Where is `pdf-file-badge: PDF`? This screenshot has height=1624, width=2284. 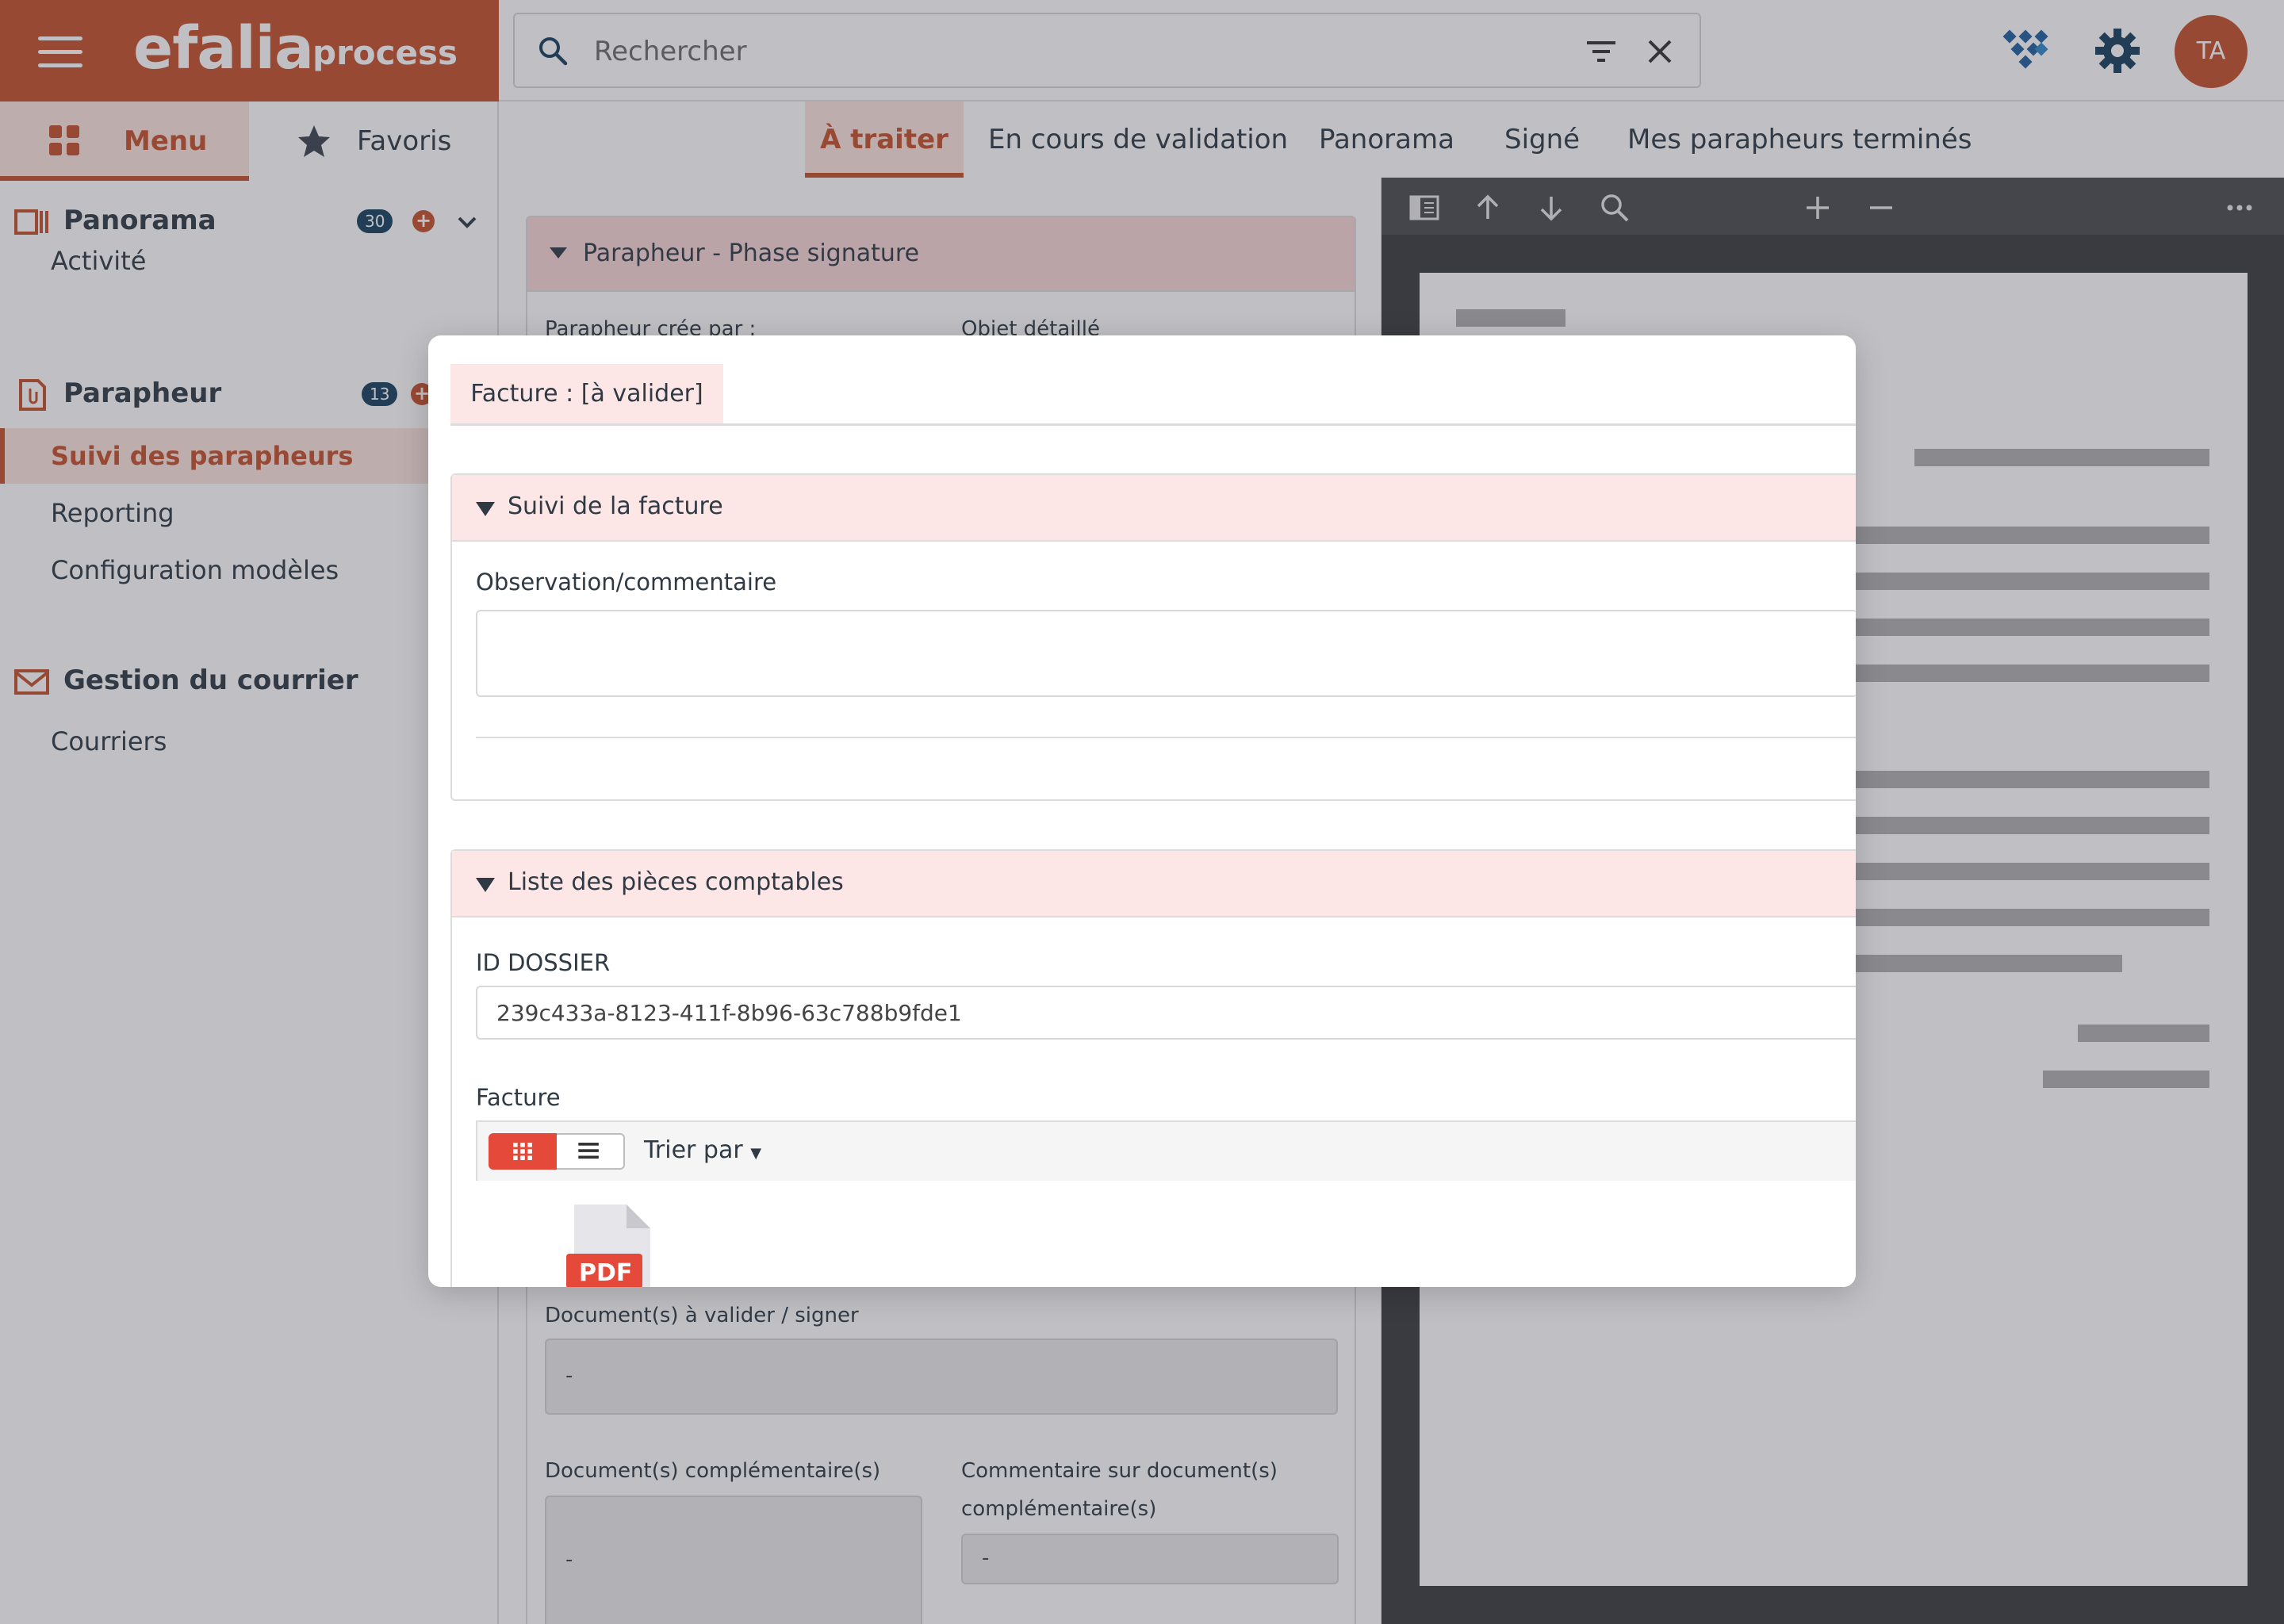
pdf-file-badge: PDF is located at coordinates (606, 1273).